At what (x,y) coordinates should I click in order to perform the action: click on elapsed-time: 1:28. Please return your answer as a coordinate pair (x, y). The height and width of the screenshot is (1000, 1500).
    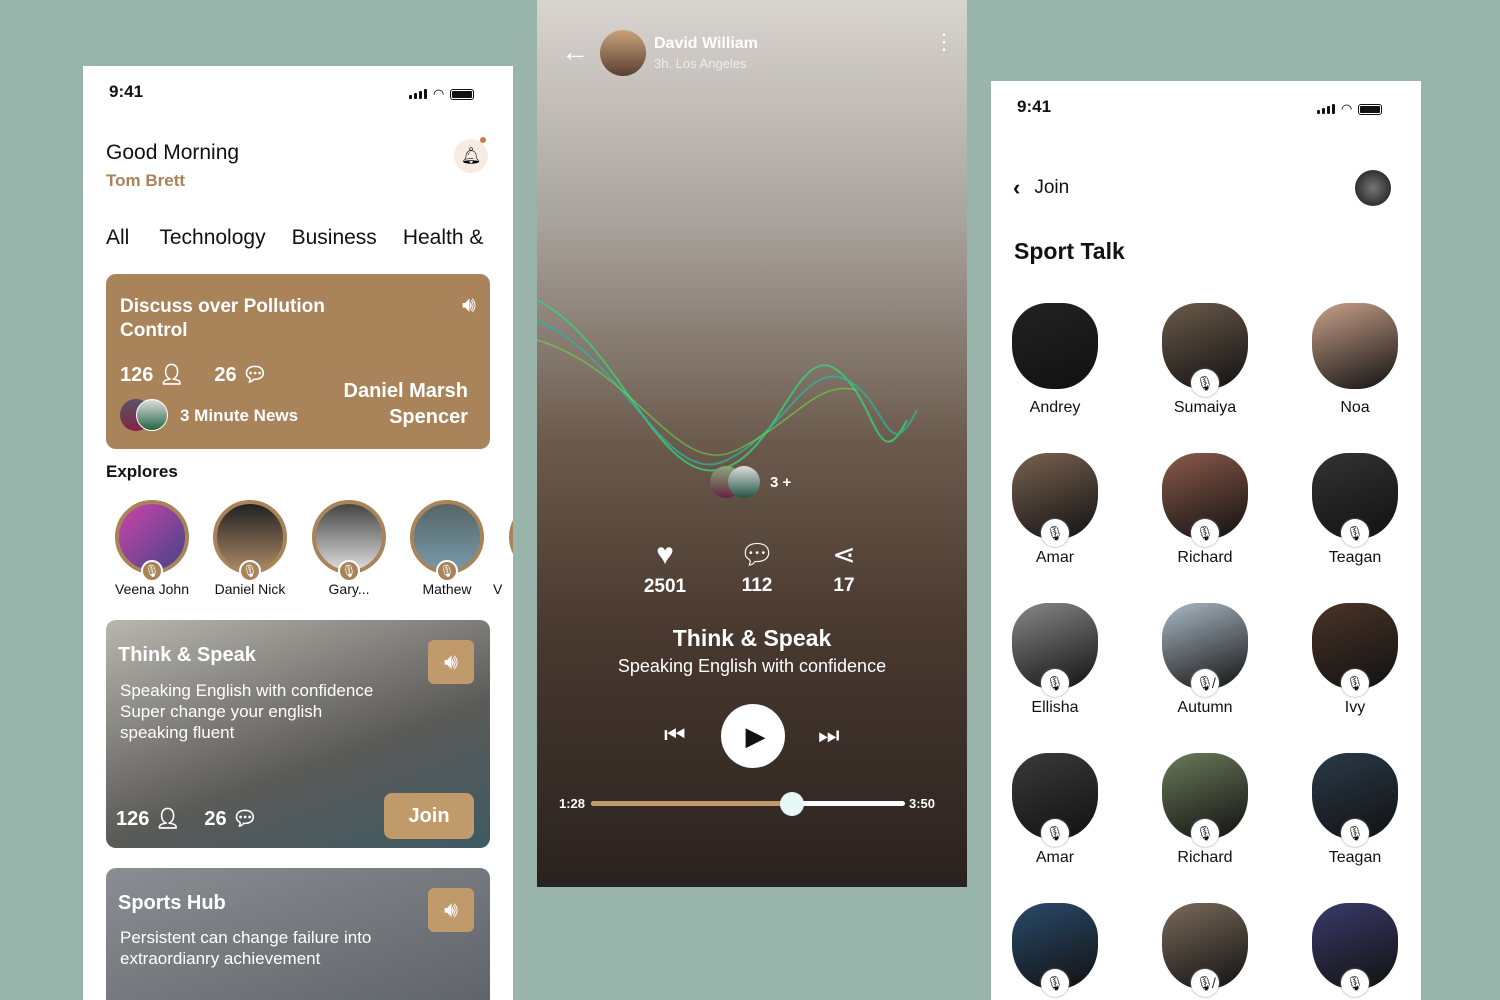
    Looking at the image, I should click on (572, 803).